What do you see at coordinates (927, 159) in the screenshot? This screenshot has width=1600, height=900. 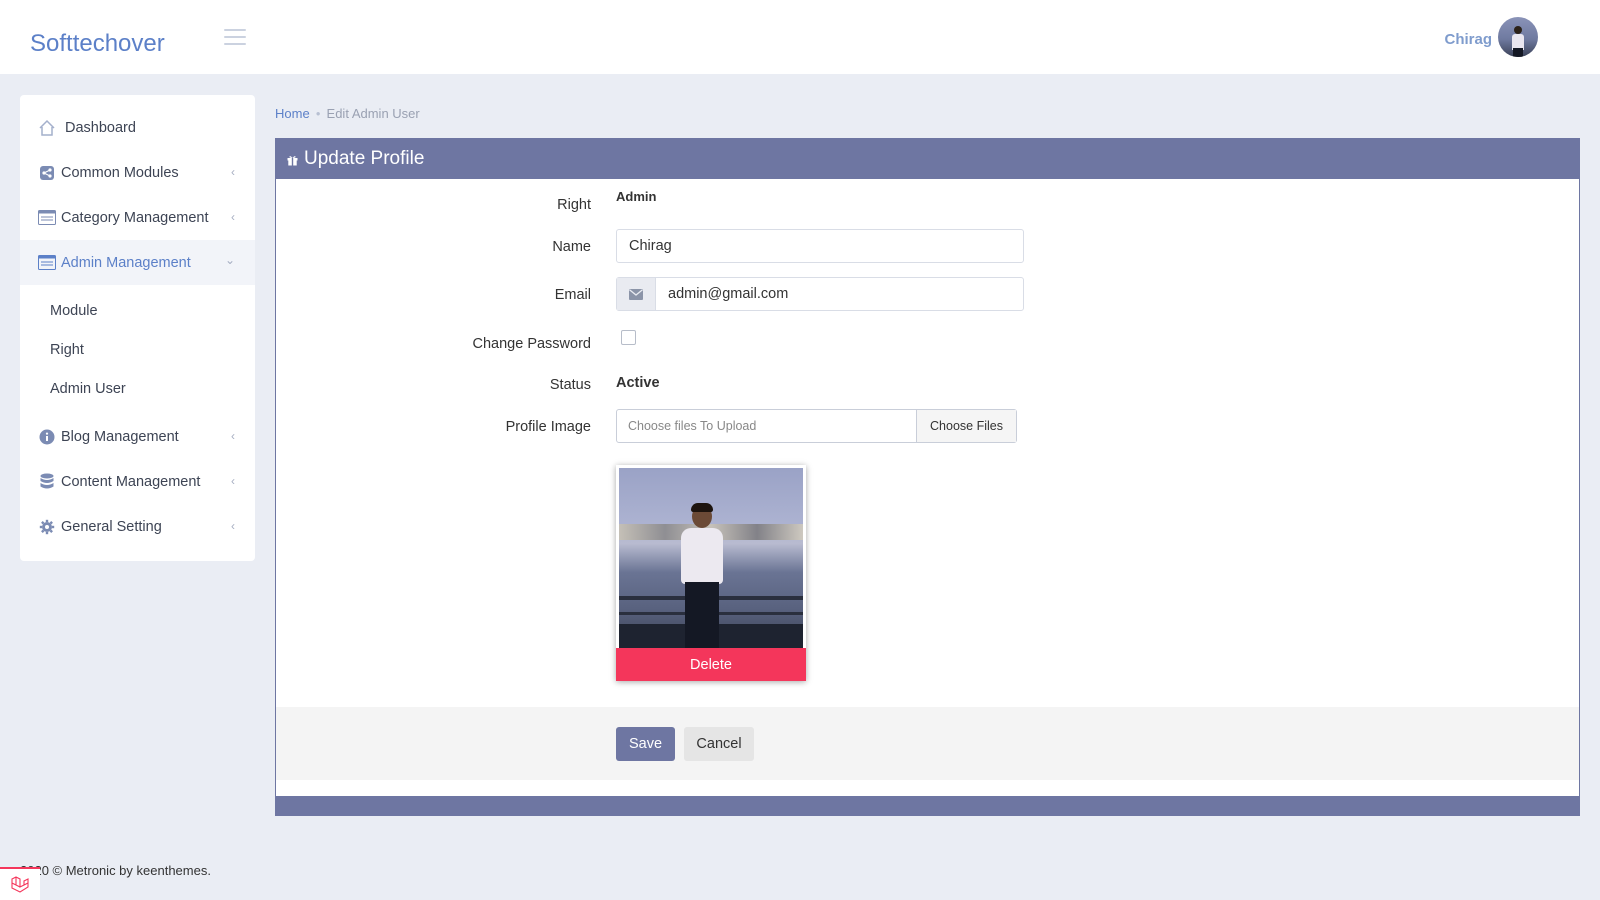 I see `panel-header: Update Profile` at bounding box center [927, 159].